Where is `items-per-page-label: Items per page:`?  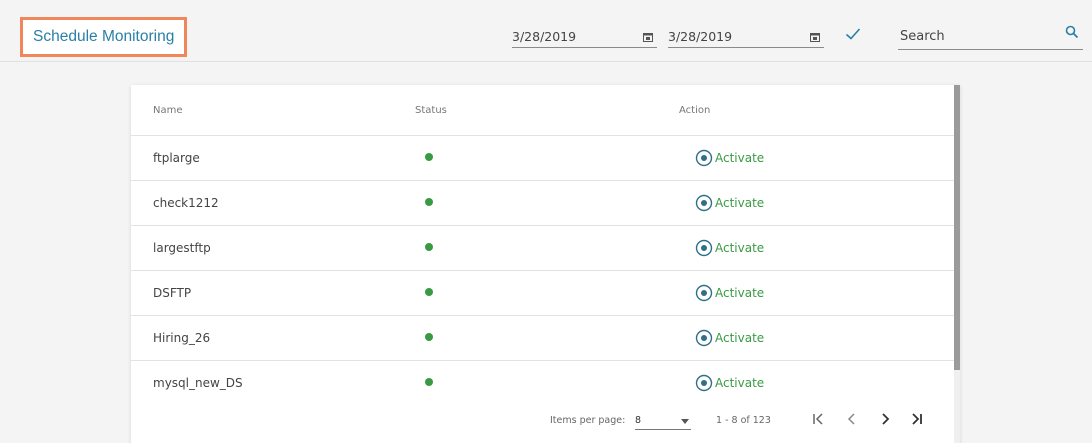
items-per-page-label: Items per page: is located at coordinates (588, 420).